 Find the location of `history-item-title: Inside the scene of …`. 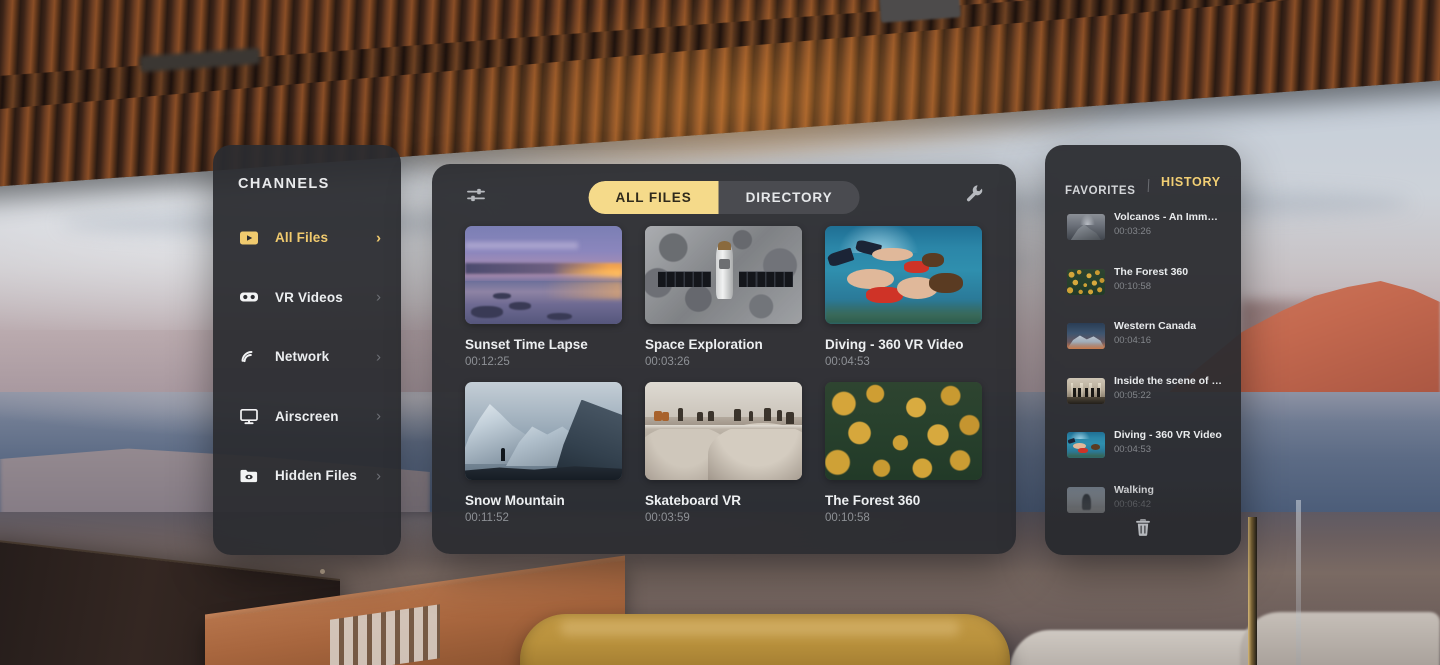

history-item-title: Inside the scene of … is located at coordinates (1168, 380).